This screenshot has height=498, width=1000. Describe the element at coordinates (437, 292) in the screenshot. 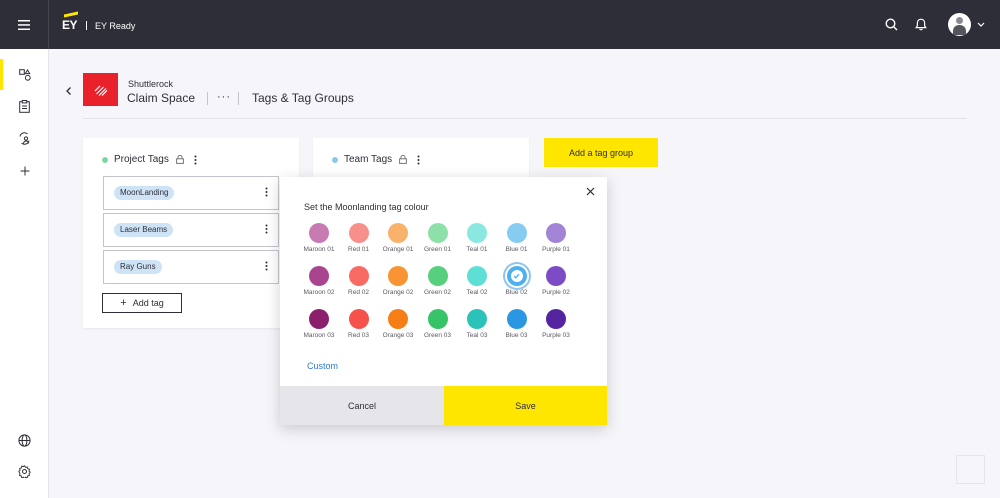

I see `swatch-label: Green 02` at that location.